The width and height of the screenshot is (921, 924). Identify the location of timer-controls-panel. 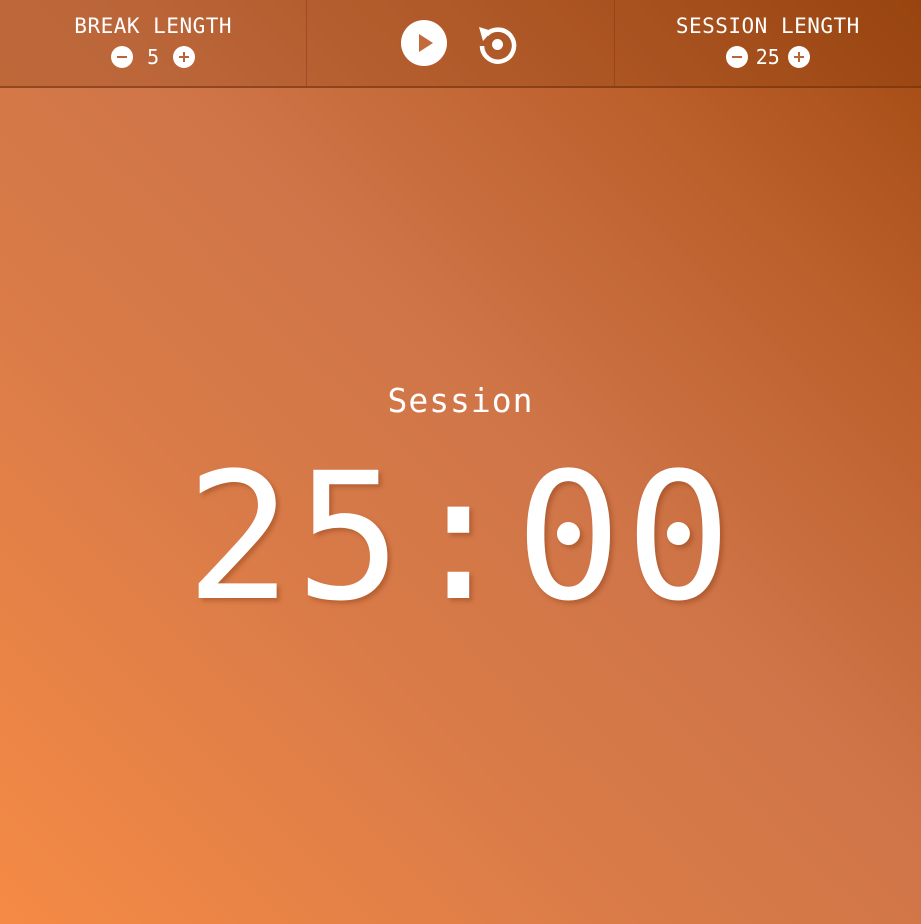
(461, 43).